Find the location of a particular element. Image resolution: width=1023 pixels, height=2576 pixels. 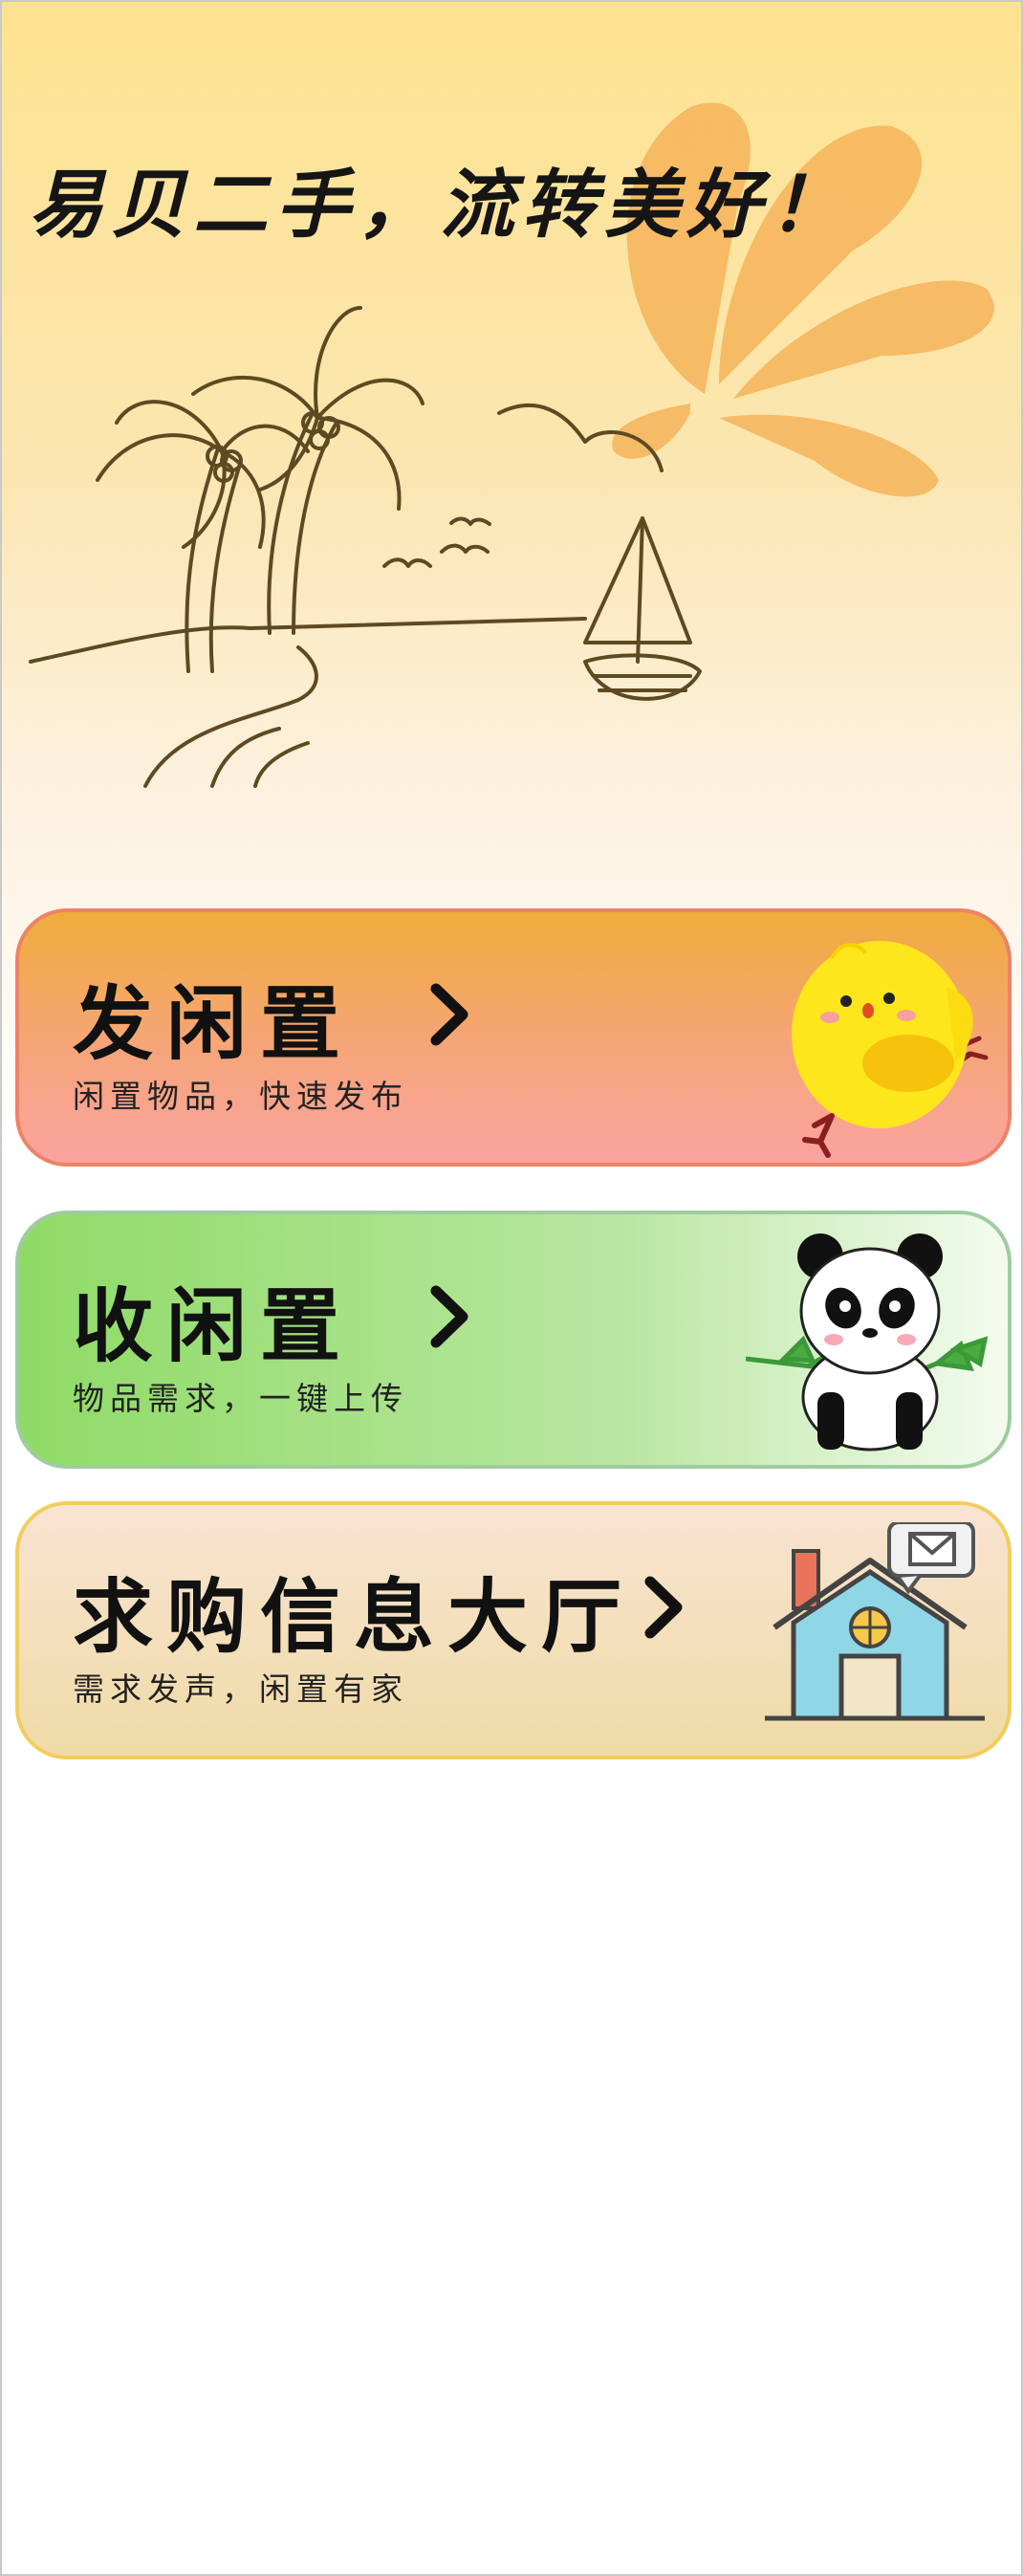

card-title: 求购信息大厅 is located at coordinates (354, 1617).